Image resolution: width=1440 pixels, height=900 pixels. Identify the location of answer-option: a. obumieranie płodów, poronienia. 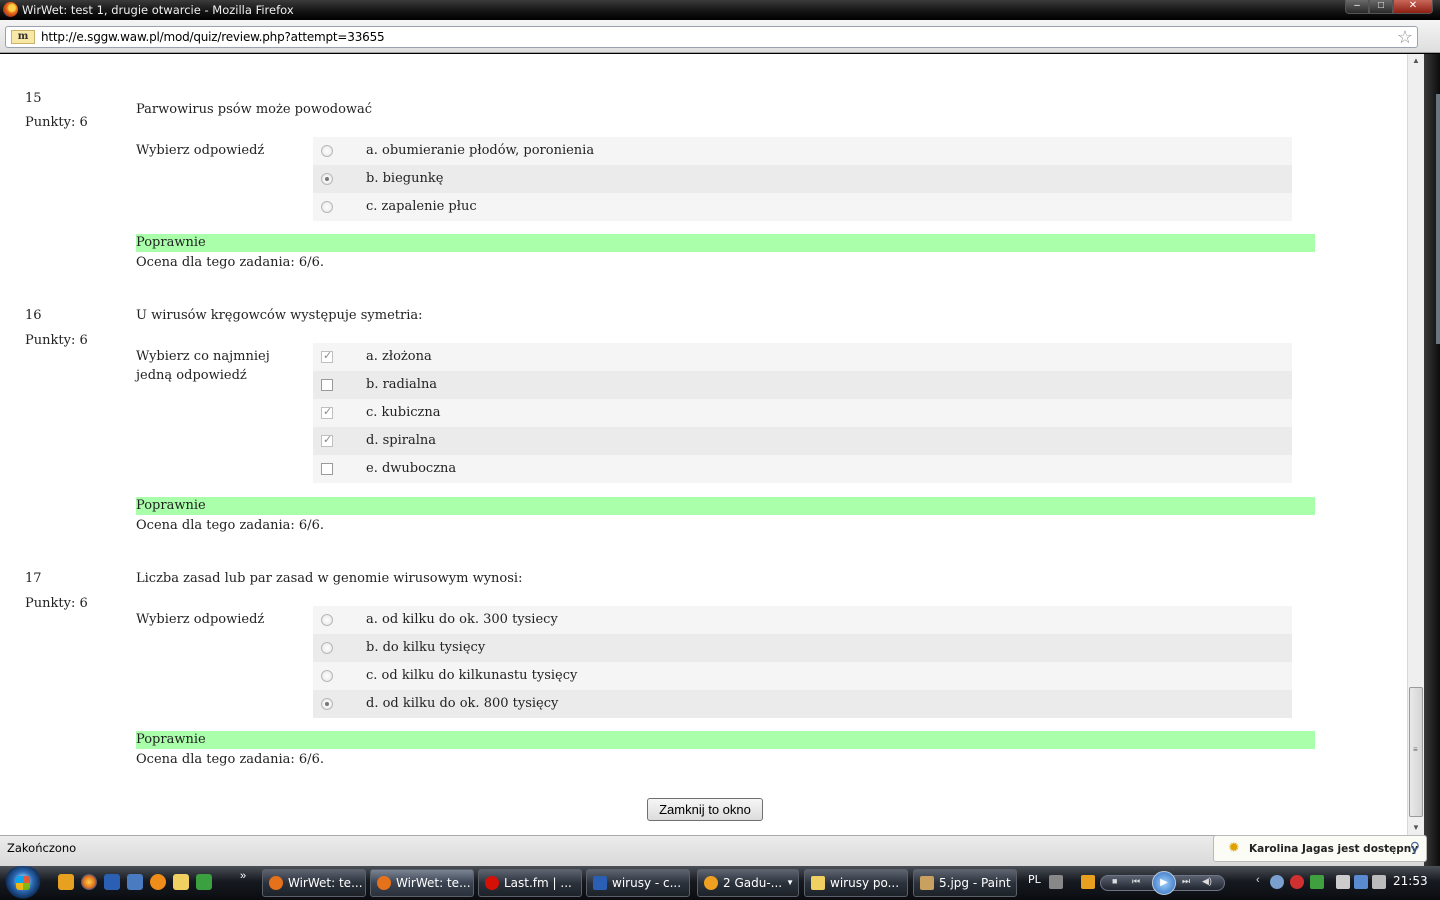
(802, 151).